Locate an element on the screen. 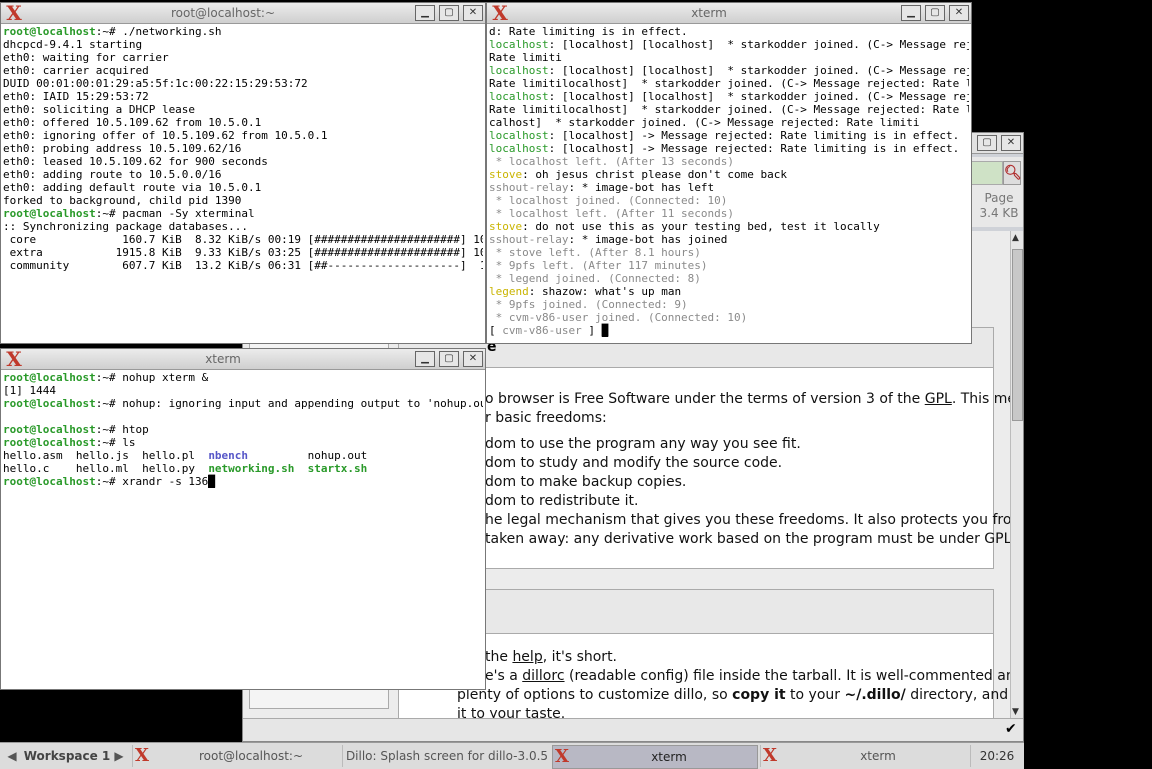  workspace-prev-button: ◀ is located at coordinates (12, 756).